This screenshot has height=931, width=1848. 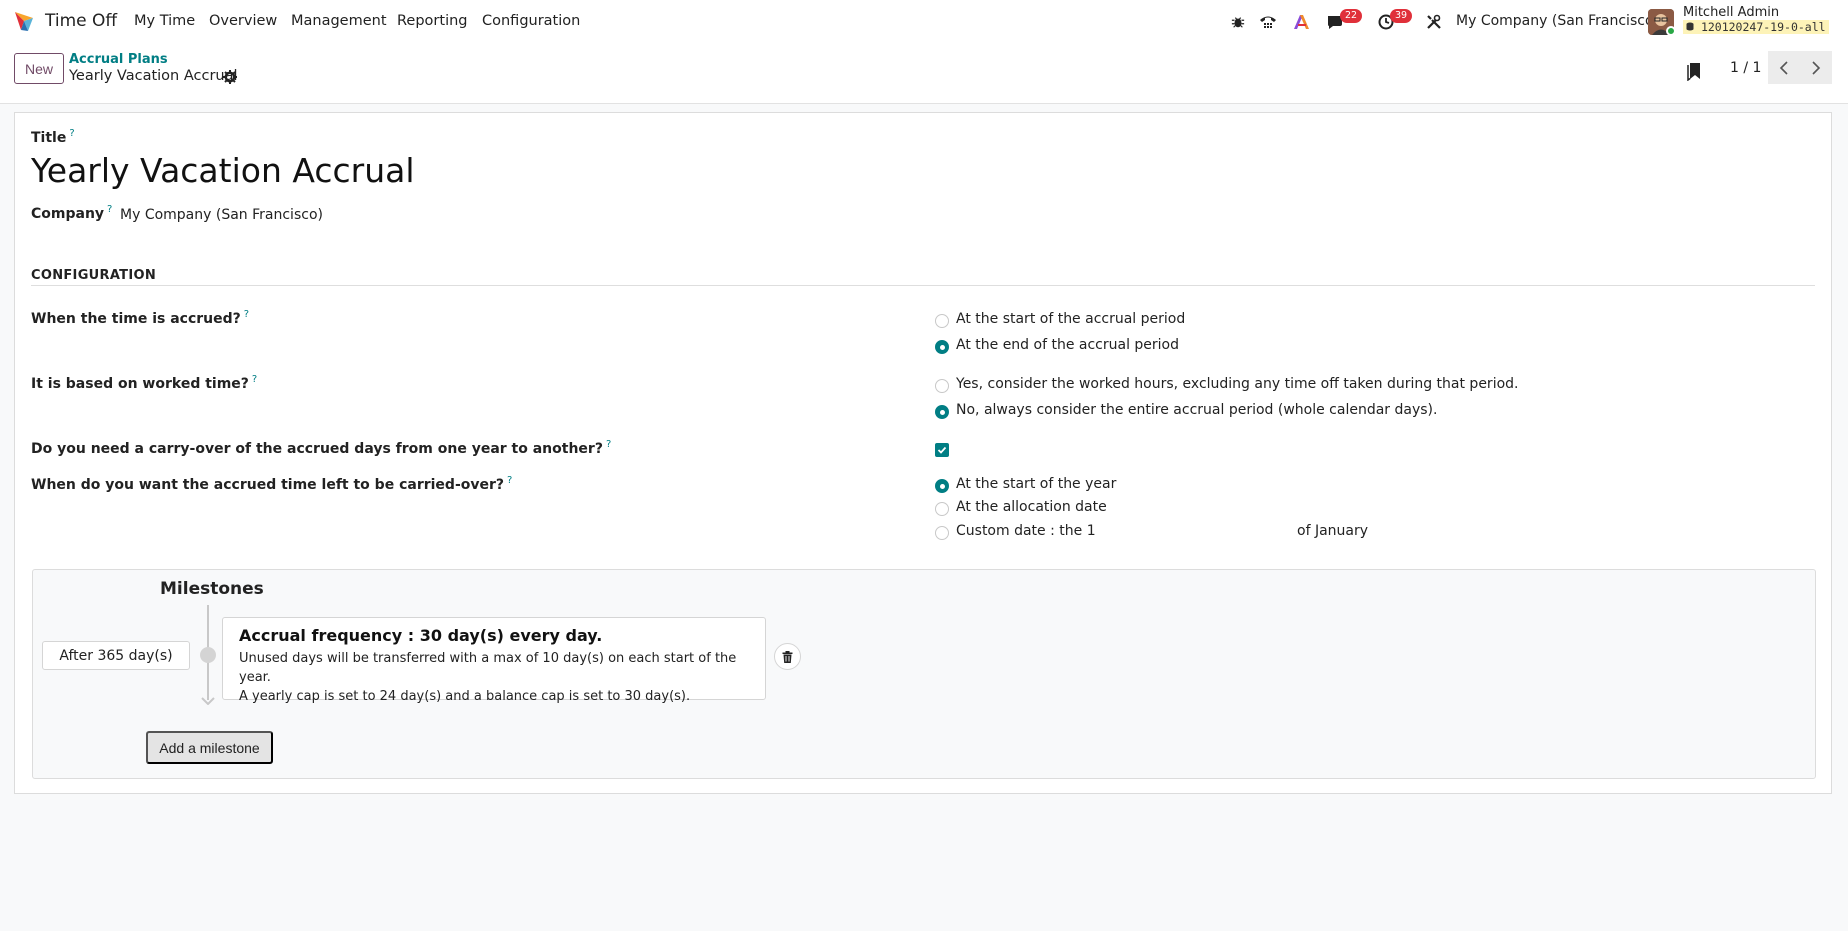 I want to click on app-name: Time Off, so click(x=81, y=21).